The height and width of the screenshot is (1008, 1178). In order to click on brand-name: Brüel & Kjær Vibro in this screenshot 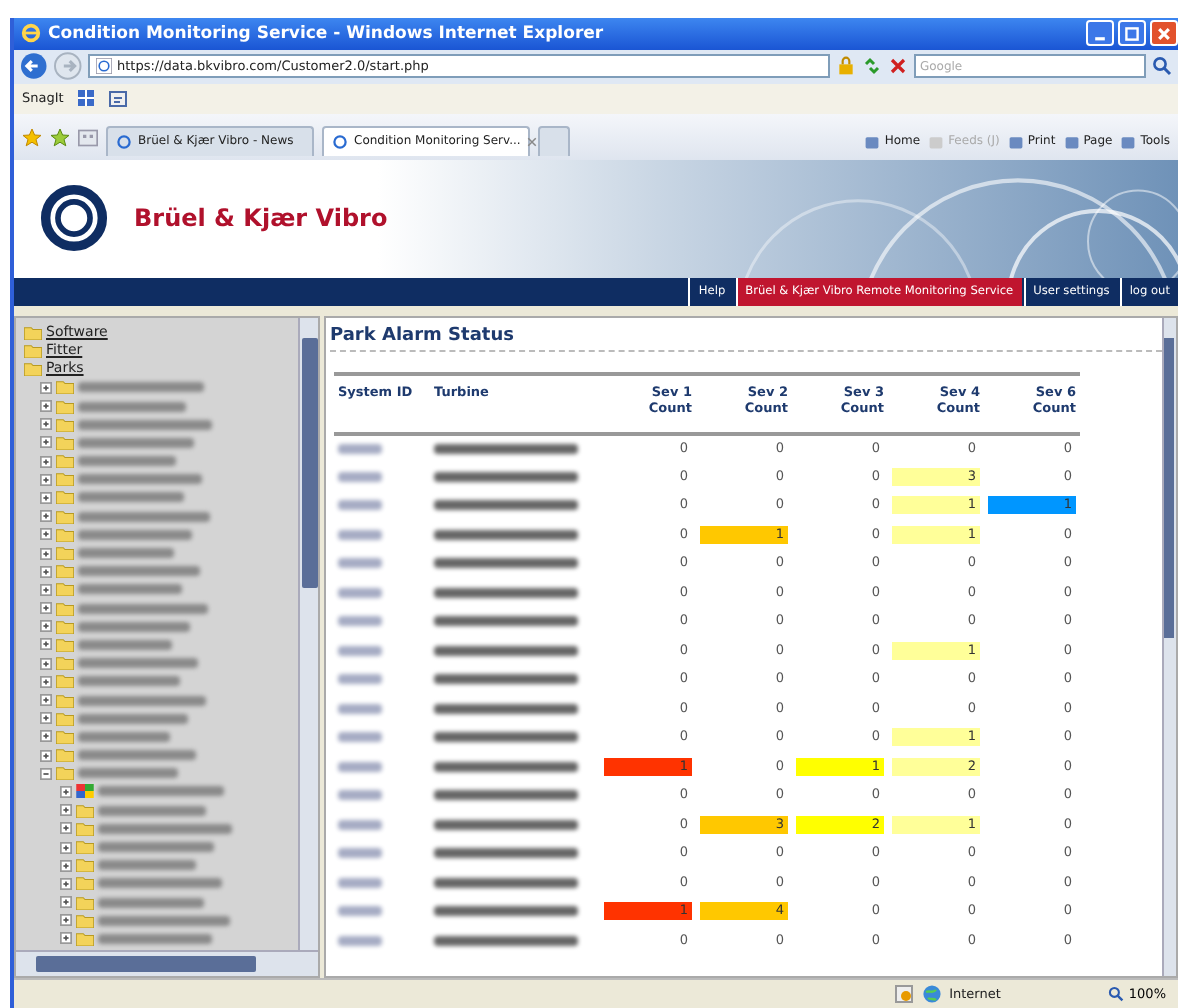, I will do `click(261, 218)`.